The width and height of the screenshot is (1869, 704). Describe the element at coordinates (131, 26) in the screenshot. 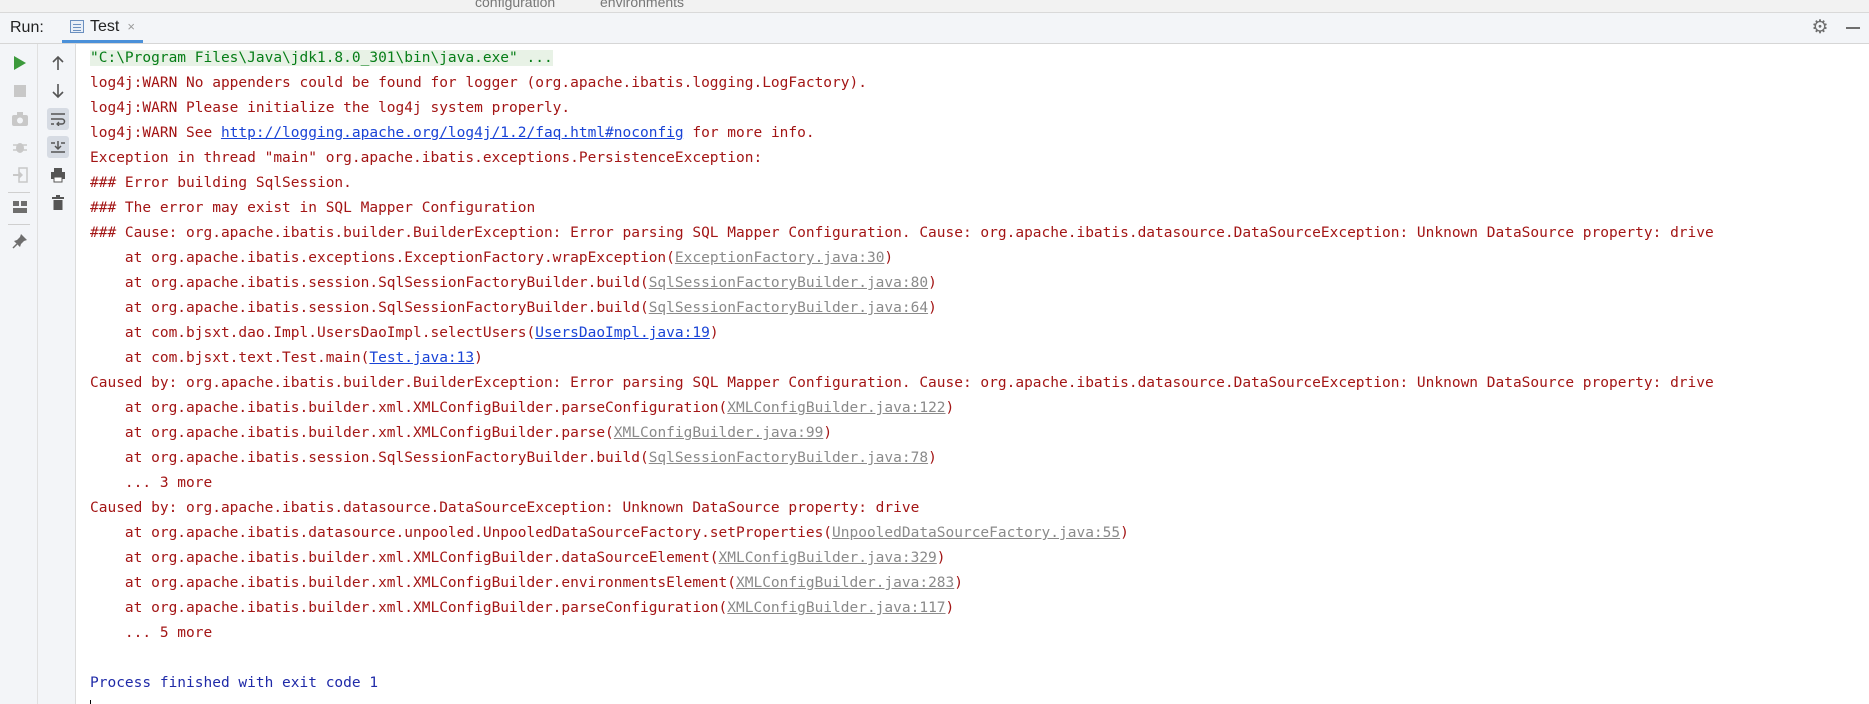

I see `close-icon: ×` at that location.